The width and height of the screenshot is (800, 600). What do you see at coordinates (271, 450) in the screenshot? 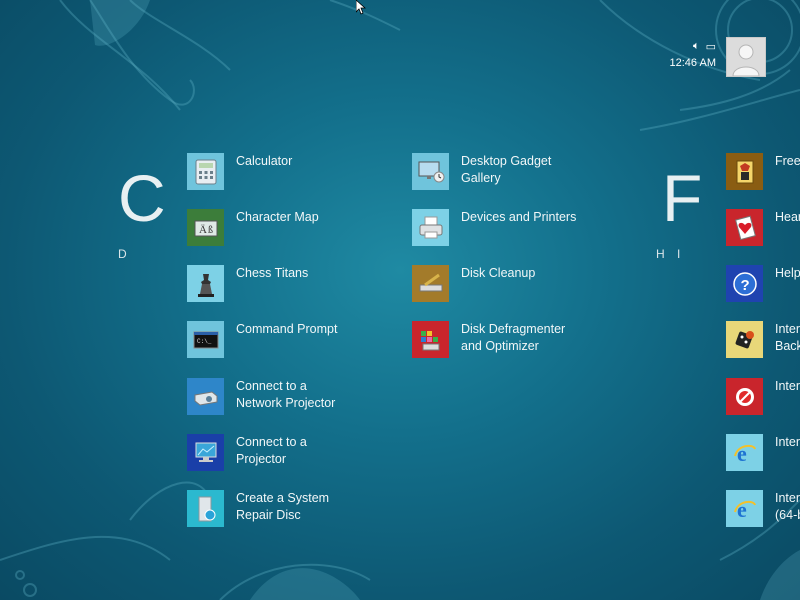
I see `tile-label: Connect to a Projector` at bounding box center [271, 450].